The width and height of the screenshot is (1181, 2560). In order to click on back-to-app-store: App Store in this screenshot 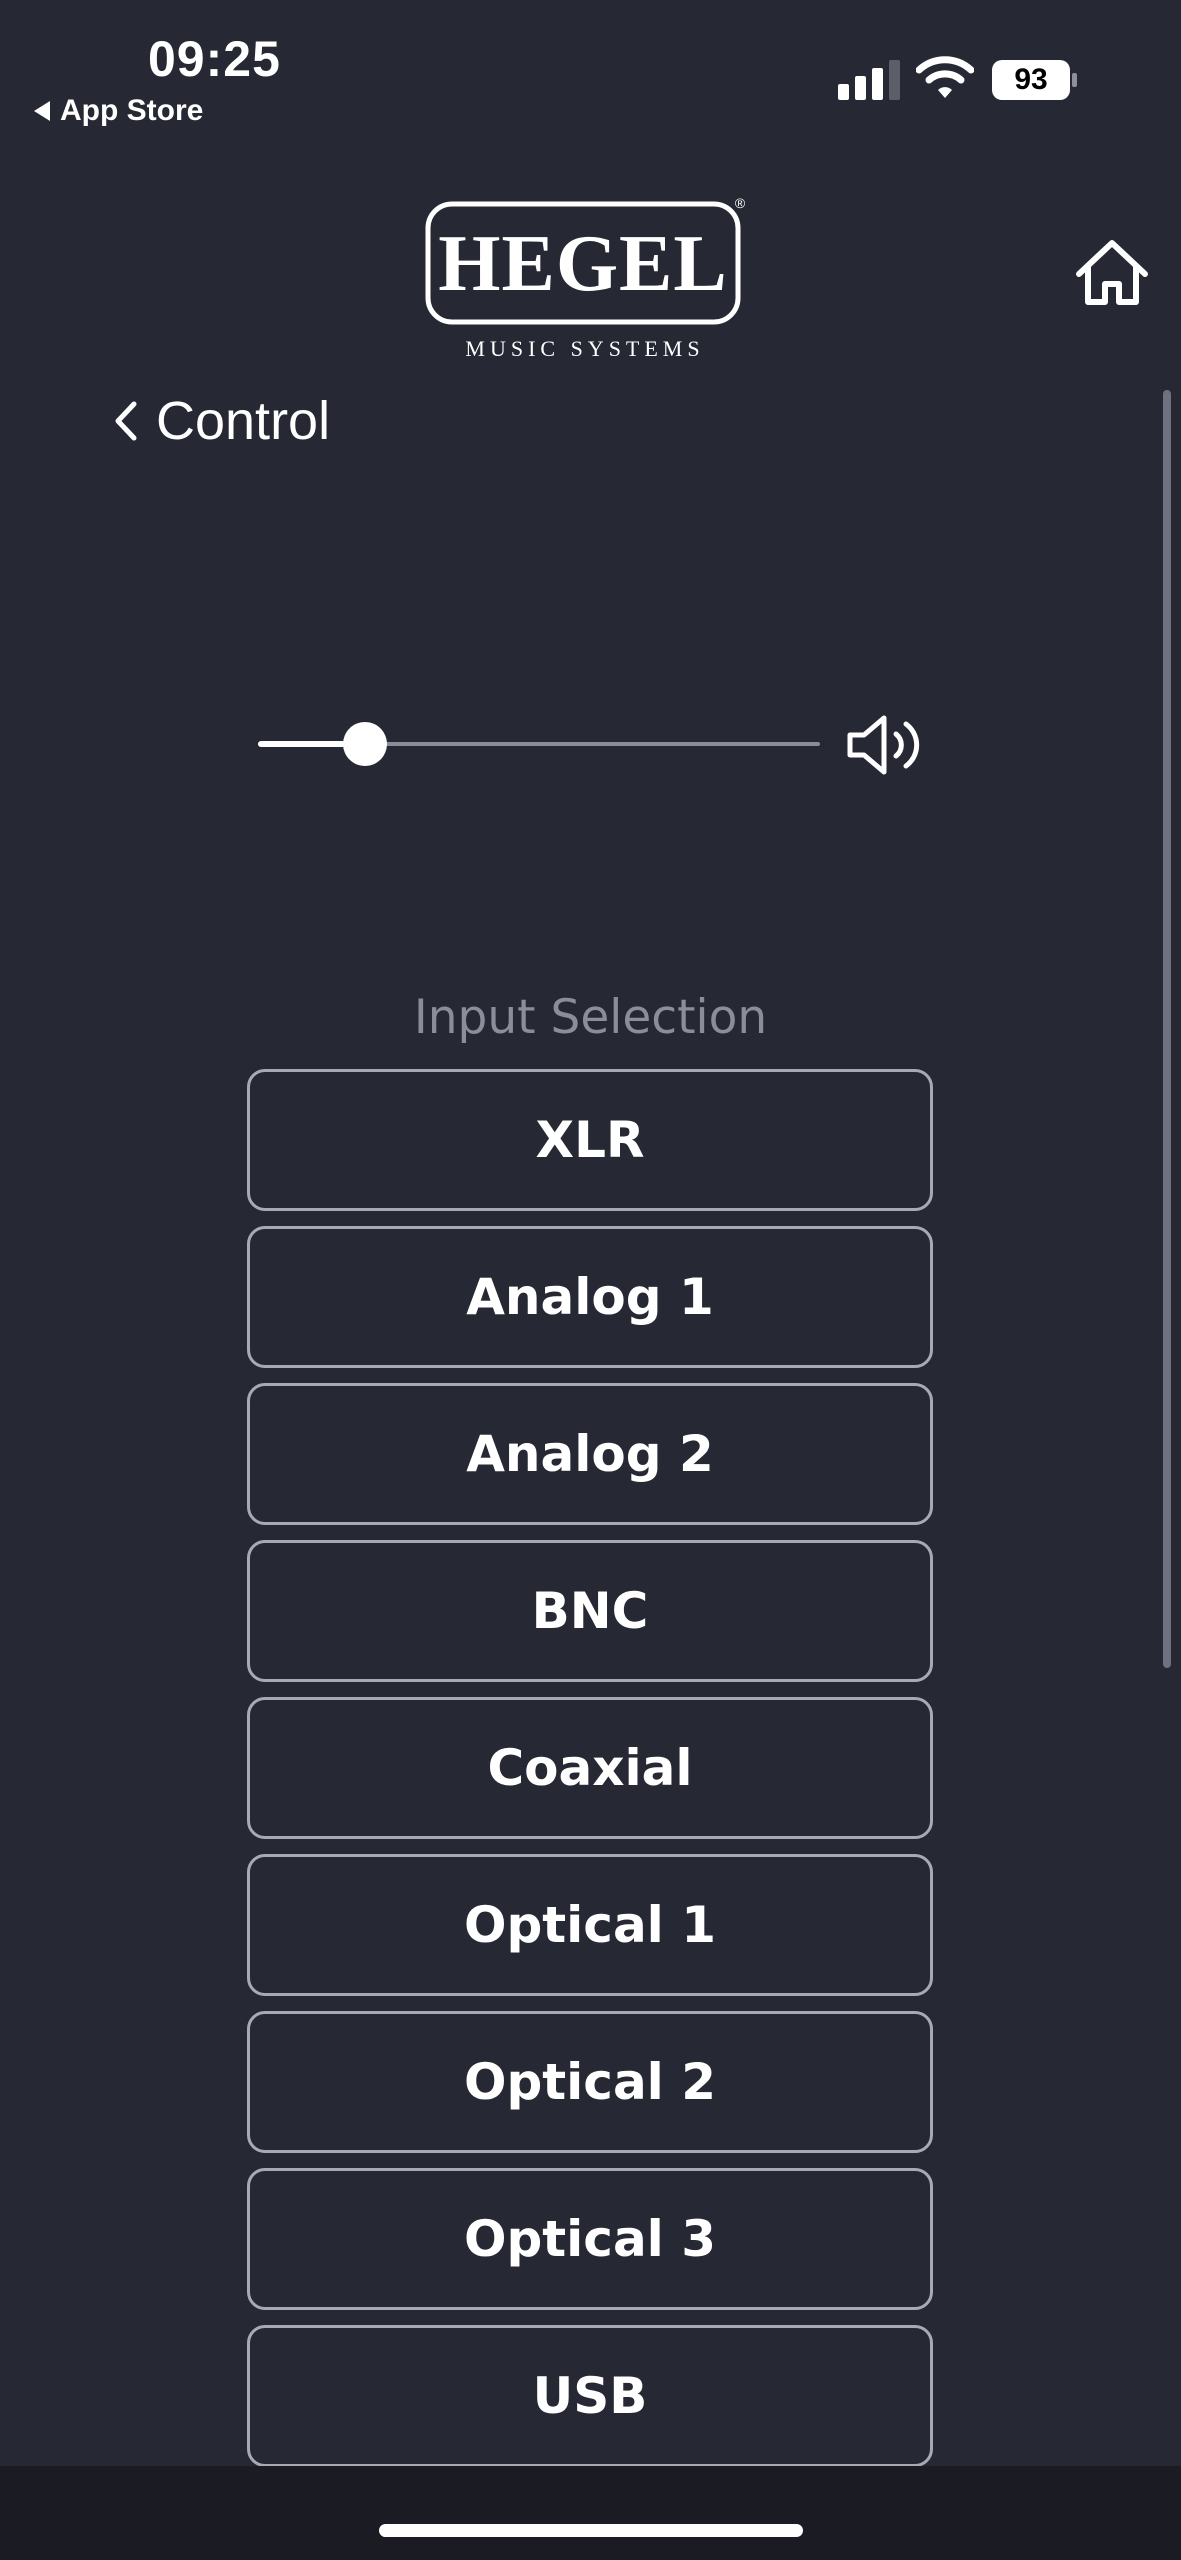, I will do `click(118, 111)`.